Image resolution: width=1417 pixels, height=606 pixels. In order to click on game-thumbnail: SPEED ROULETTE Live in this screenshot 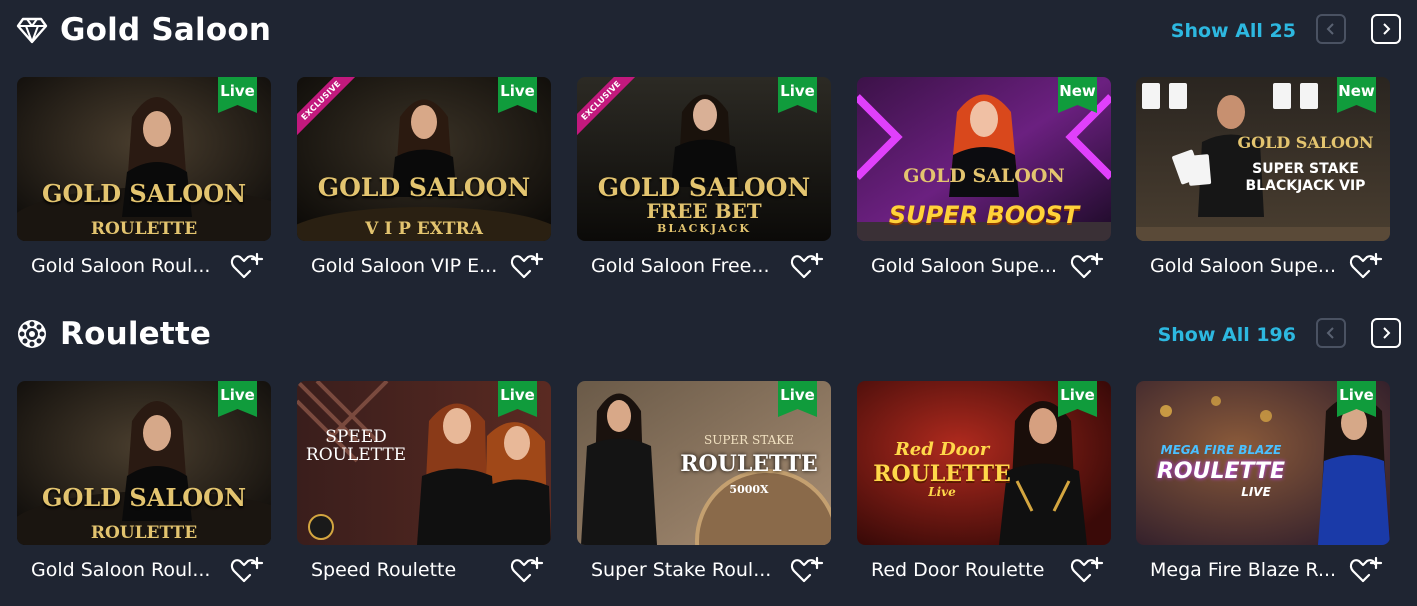, I will do `click(424, 463)`.